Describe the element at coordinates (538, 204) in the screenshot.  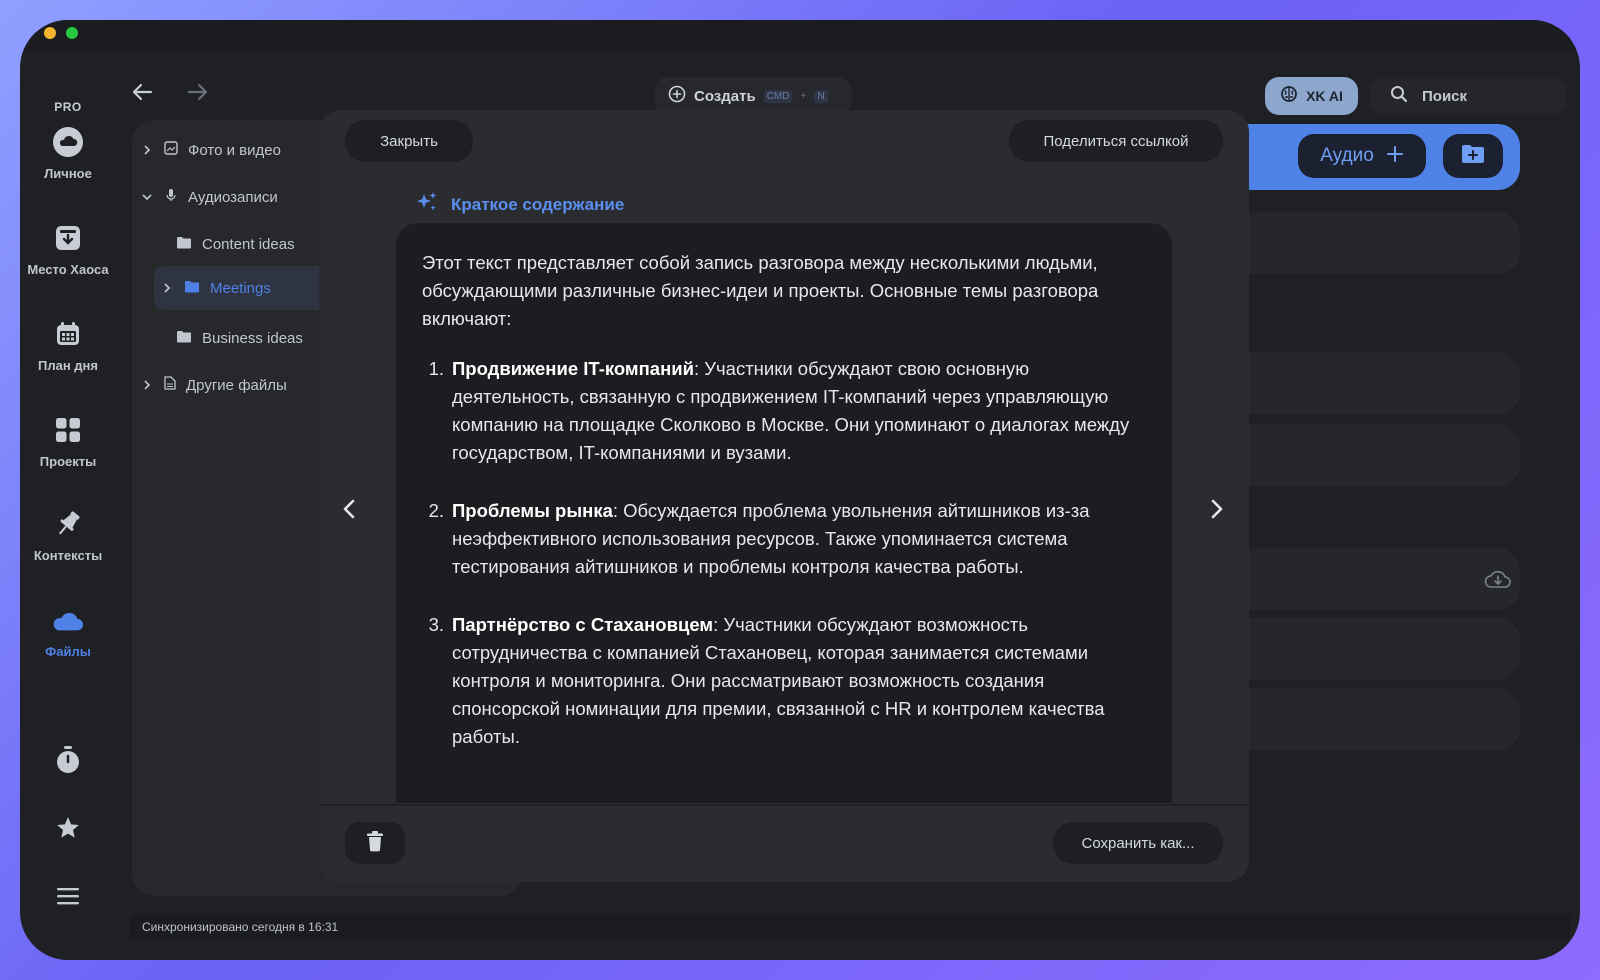
I see `section-title: Краткое содержание` at that location.